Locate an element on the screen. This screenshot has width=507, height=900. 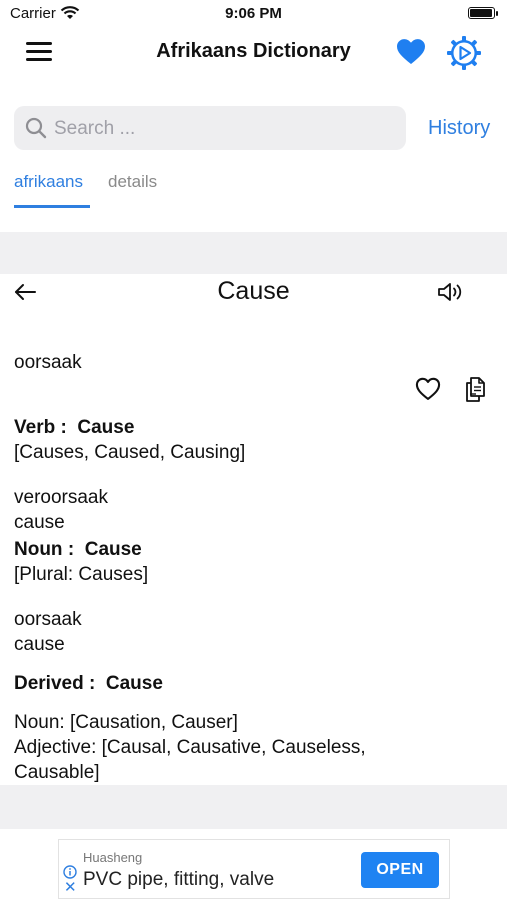
search-icon is located at coordinates (36, 128).